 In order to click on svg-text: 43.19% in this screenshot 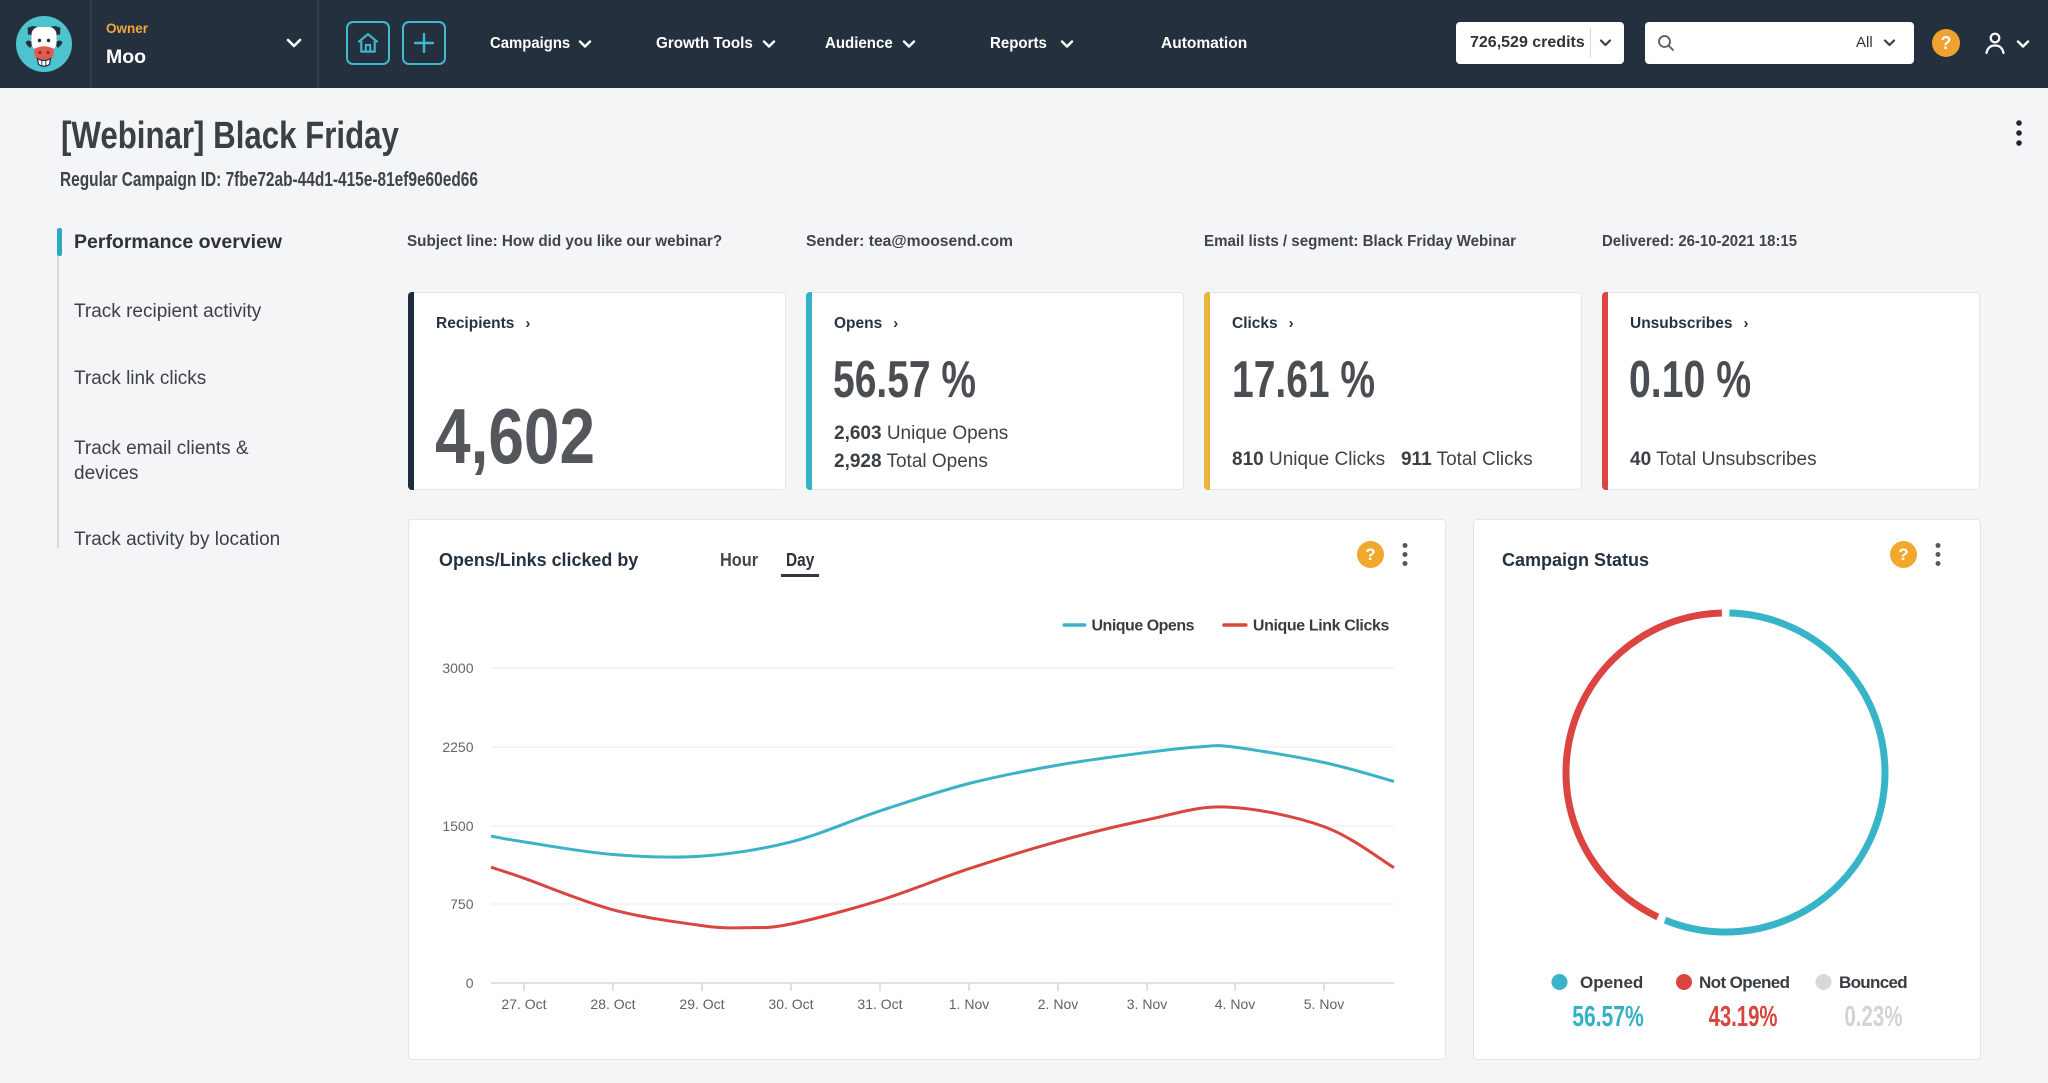, I will do `click(1743, 1017)`.